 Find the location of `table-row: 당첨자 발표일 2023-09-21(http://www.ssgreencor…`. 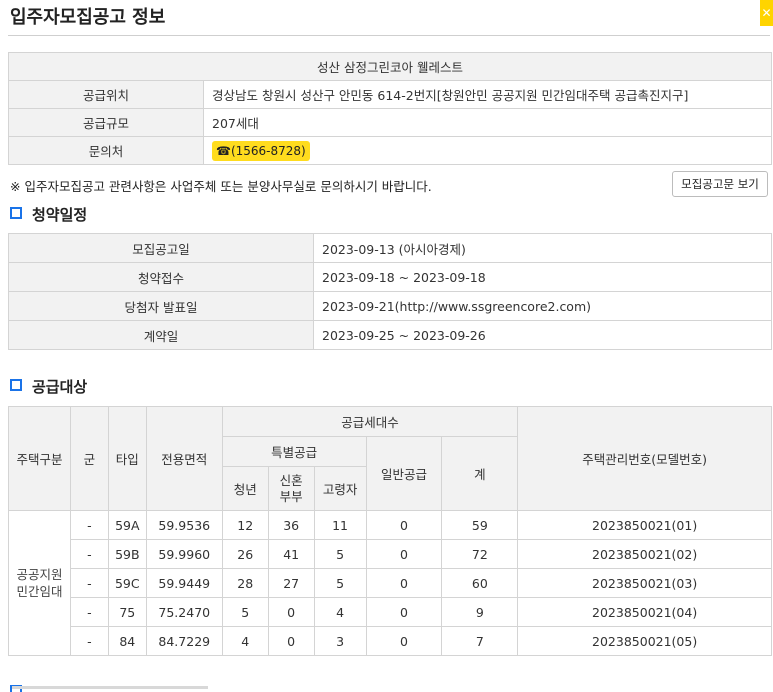

table-row: 당첨자 발표일 2023-09-21(http://www.ssgreencor… is located at coordinates (390, 306).